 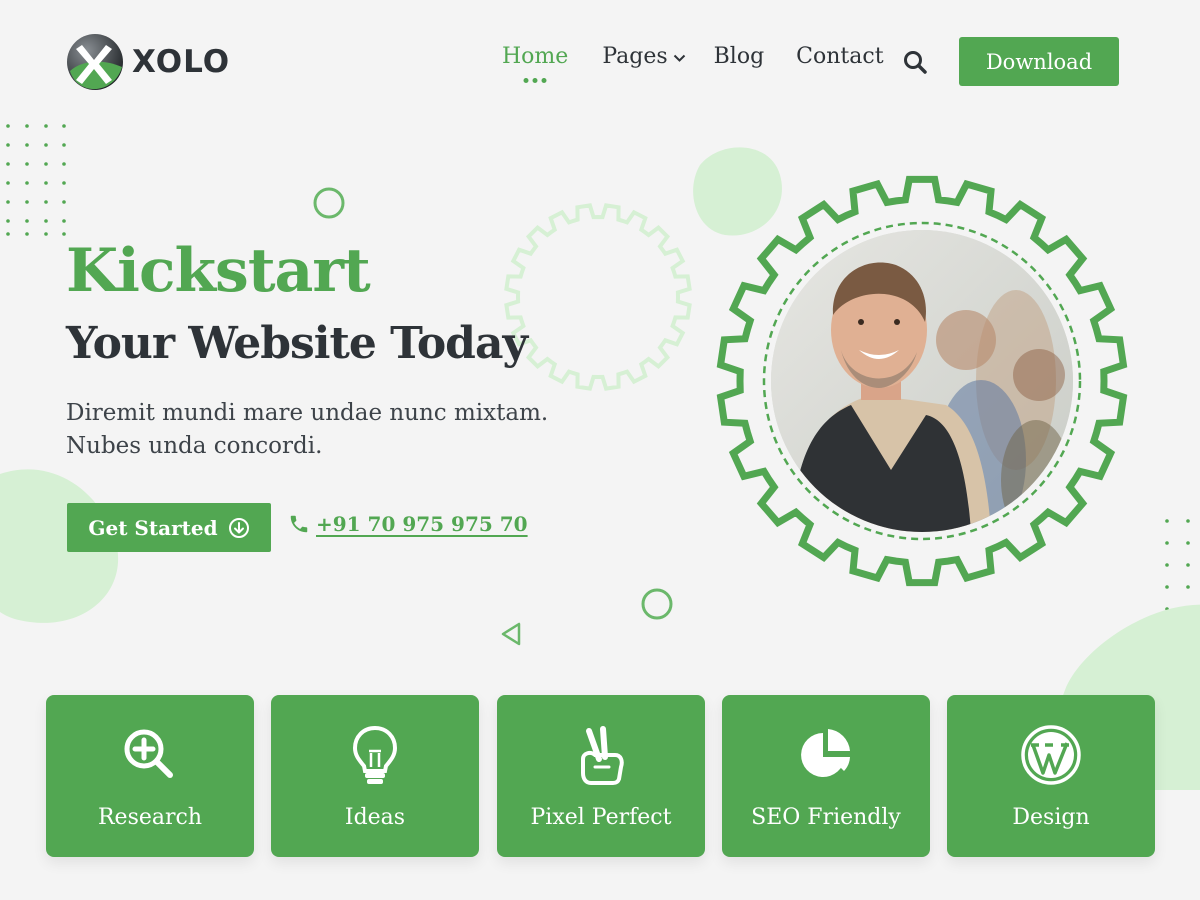 I want to click on feature-card-seo-friendly: SEO Friendly, so click(x=826, y=776).